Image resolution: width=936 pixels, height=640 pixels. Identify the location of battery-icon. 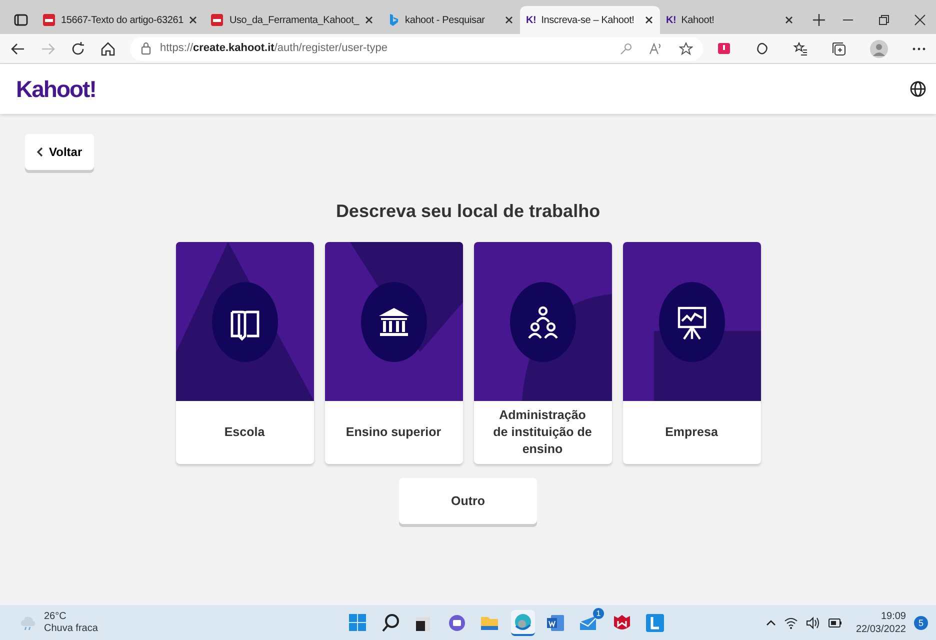
(835, 623).